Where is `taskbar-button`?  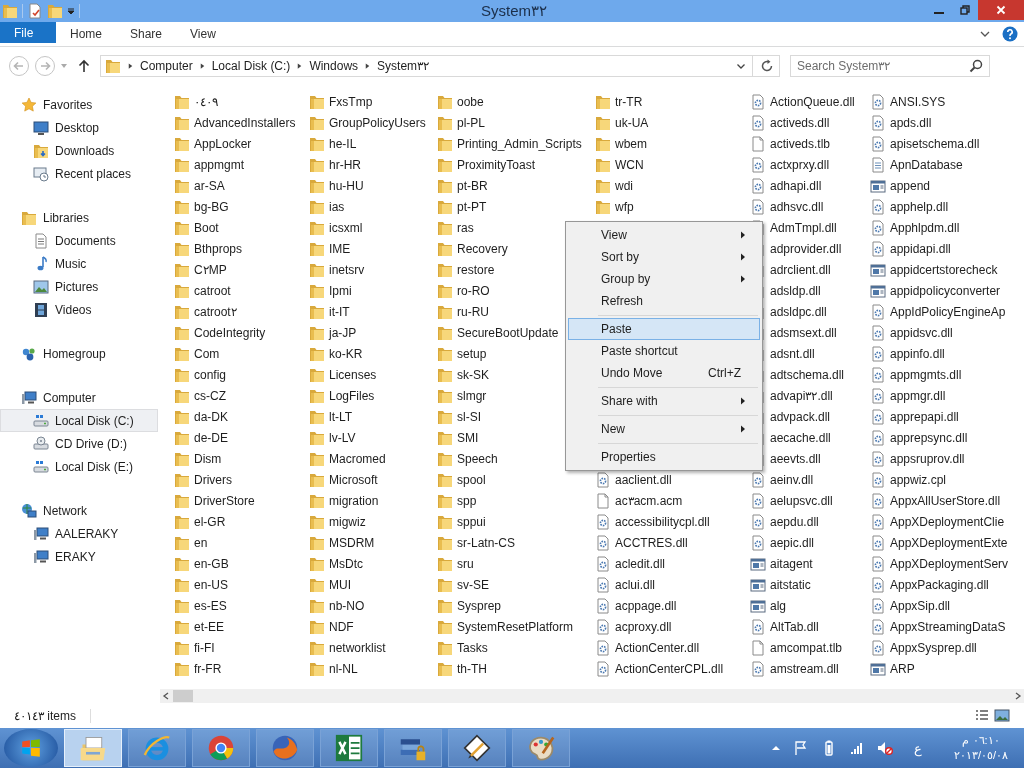 taskbar-button is located at coordinates (349, 748).